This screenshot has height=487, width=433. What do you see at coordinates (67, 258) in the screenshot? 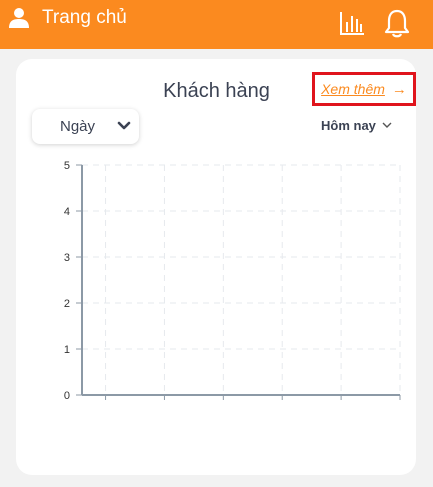
I see `y-tick-label: 3` at bounding box center [67, 258].